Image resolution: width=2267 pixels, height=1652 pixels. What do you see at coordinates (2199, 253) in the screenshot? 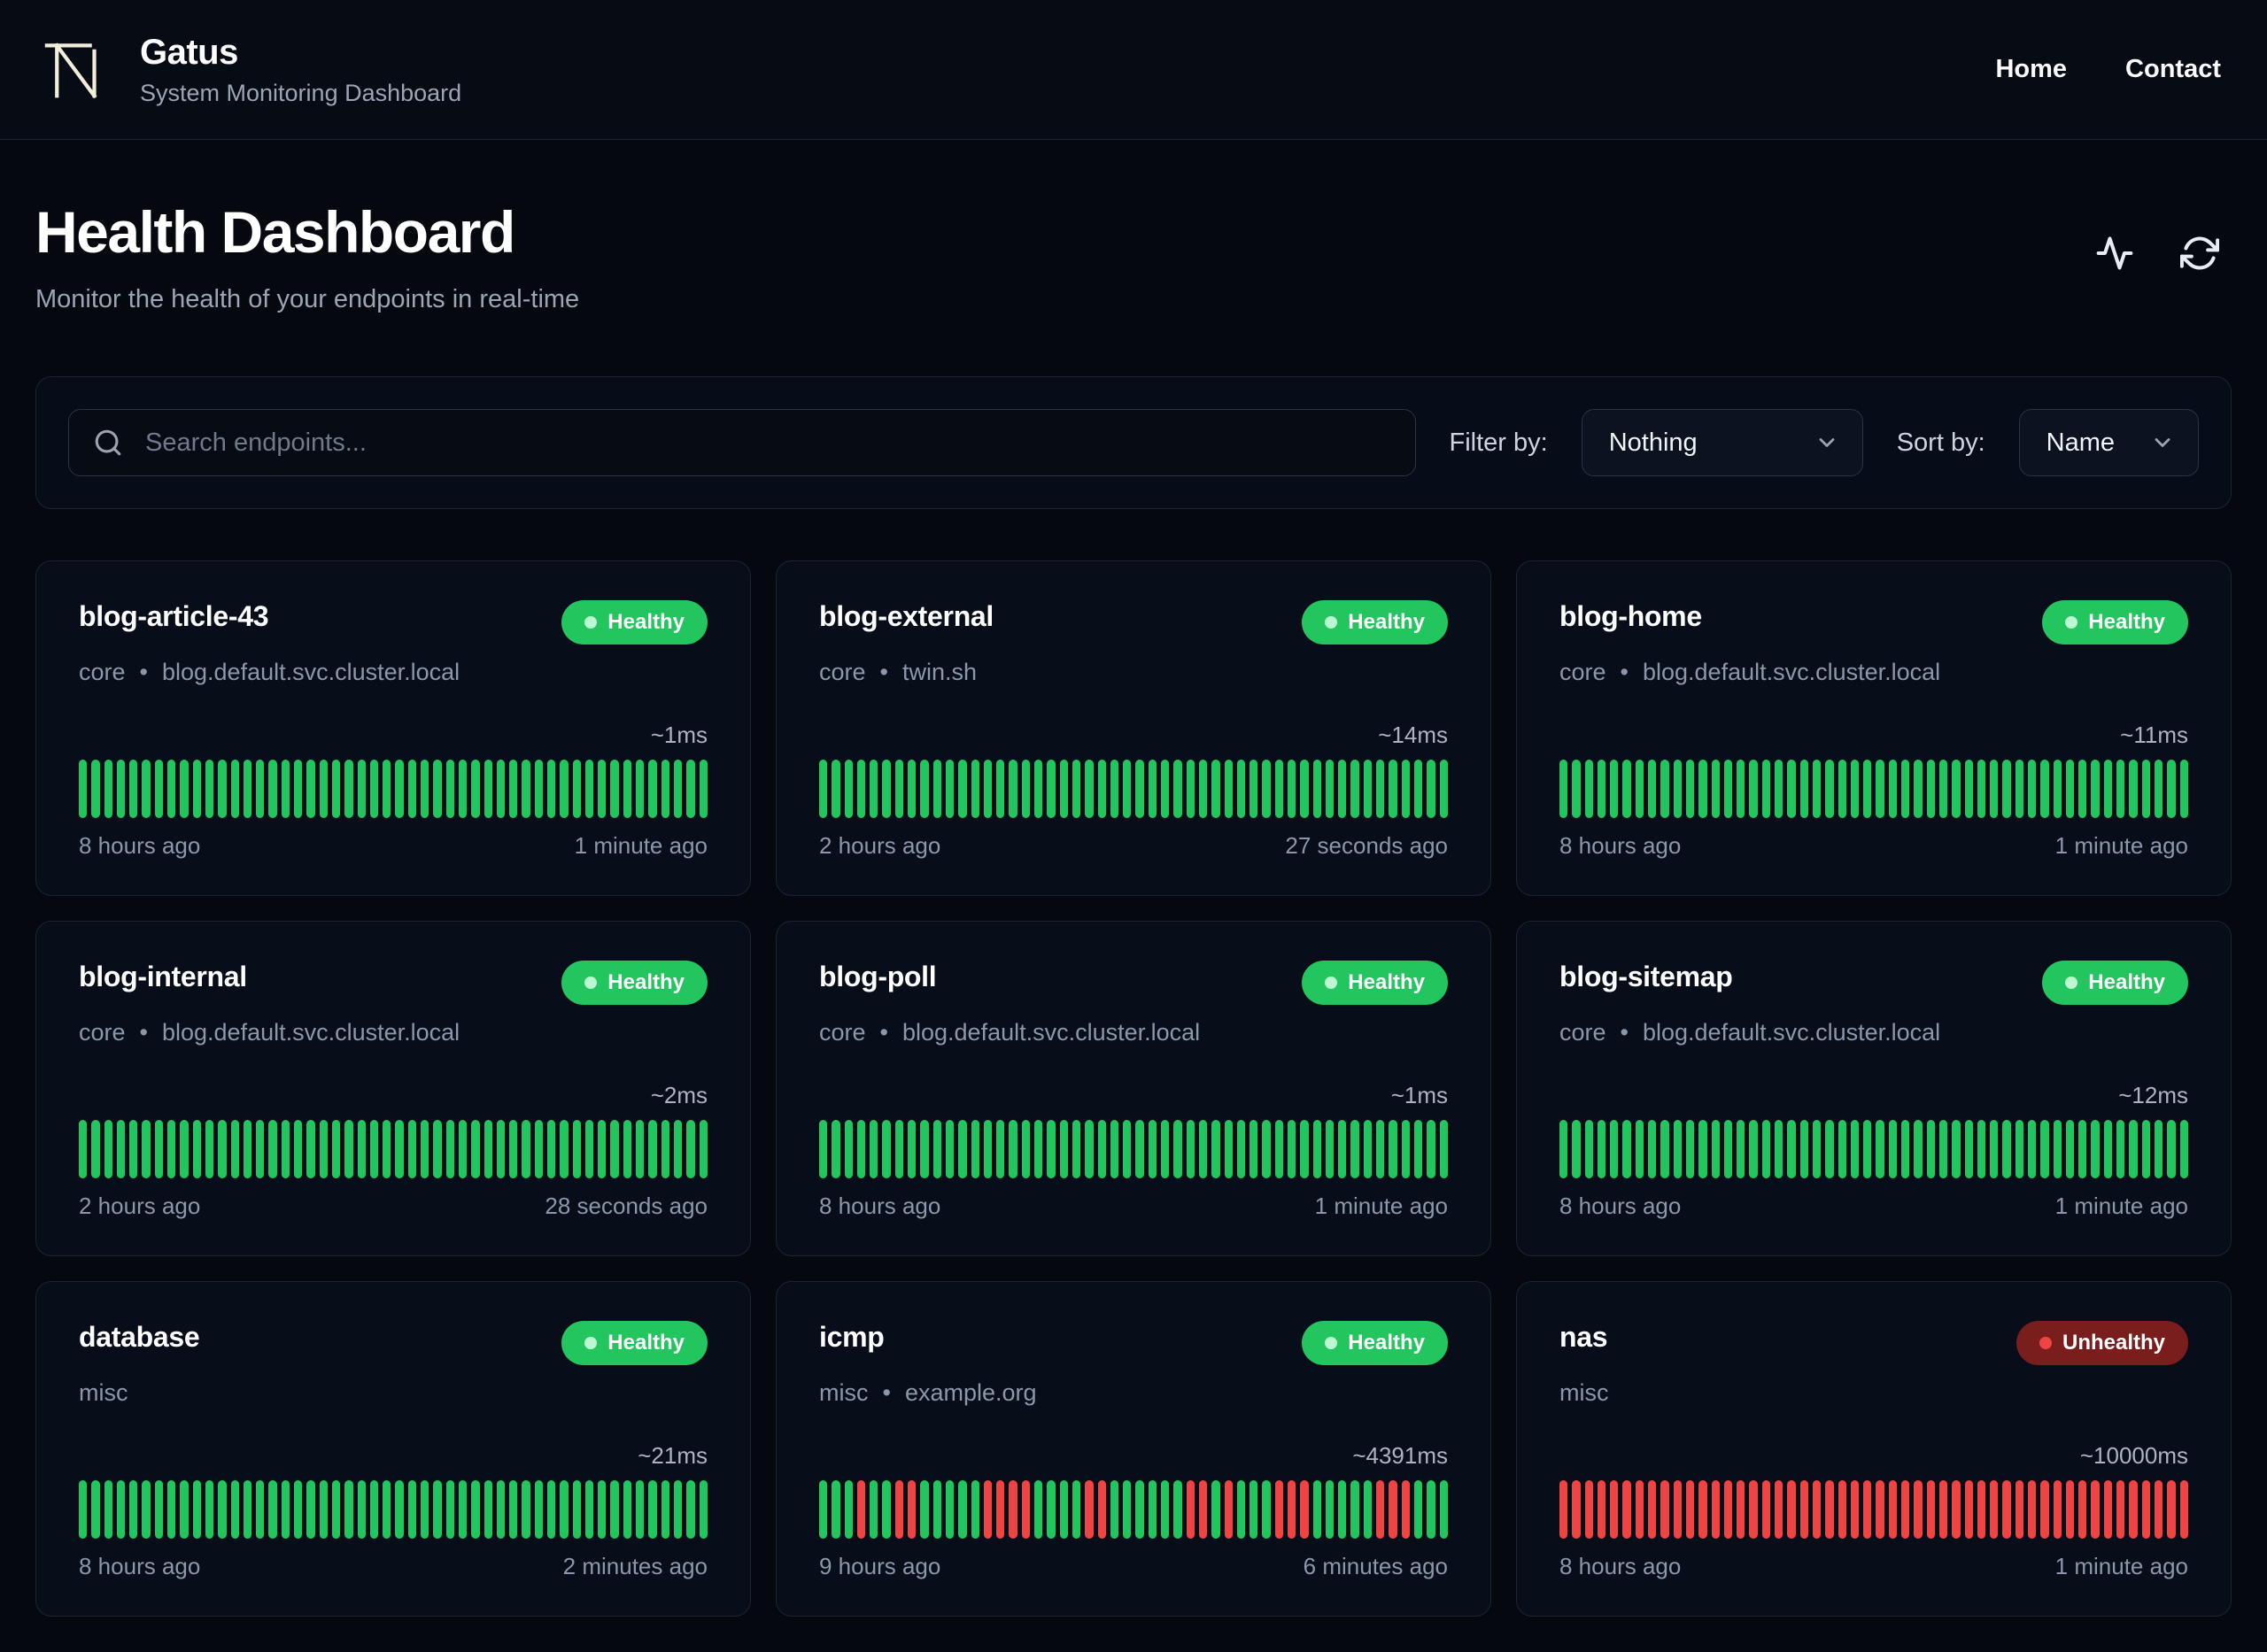
I see `refresh-icon` at bounding box center [2199, 253].